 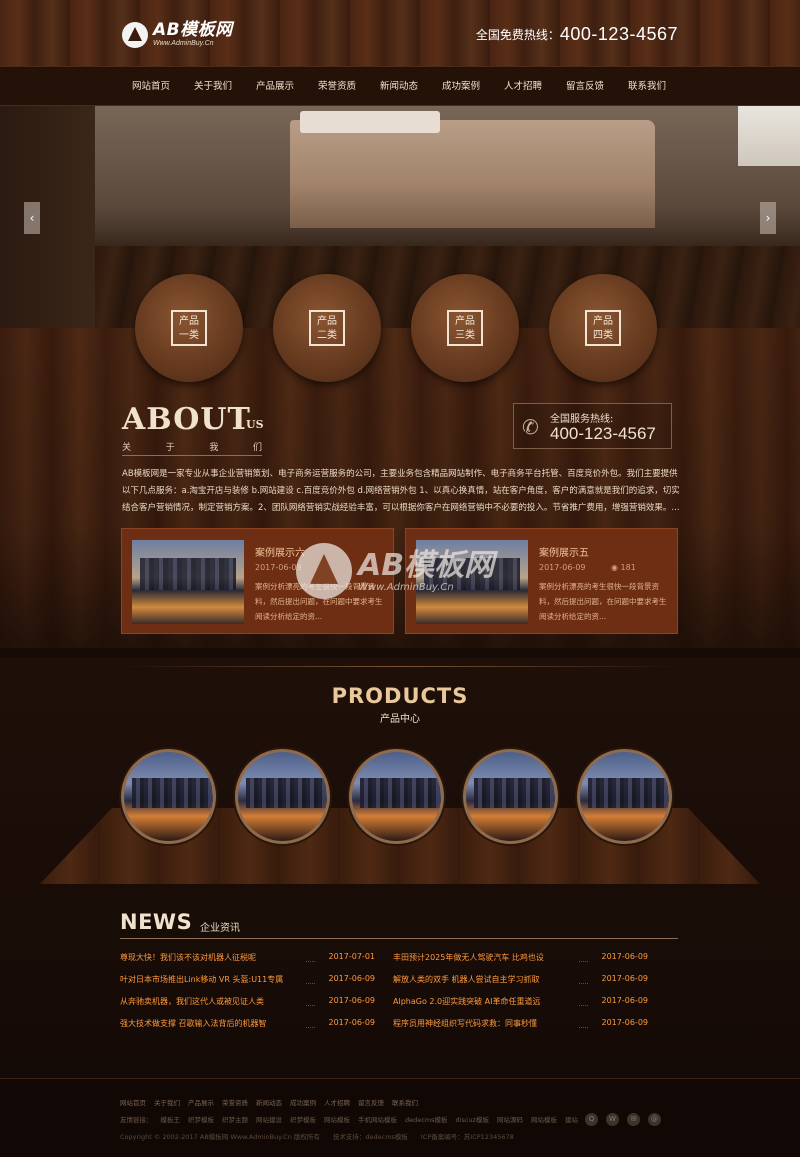 What do you see at coordinates (517, 35) in the screenshot?
I see `hotline-label: 全国免费热线：` at bounding box center [517, 35].